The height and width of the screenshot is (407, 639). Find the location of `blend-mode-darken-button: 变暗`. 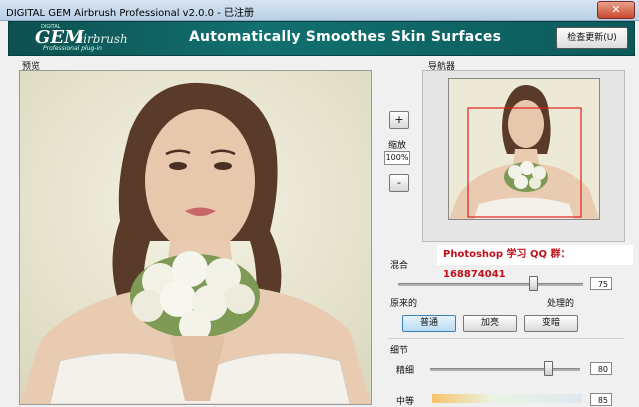

blend-mode-darken-button: 变暗 is located at coordinates (551, 323).